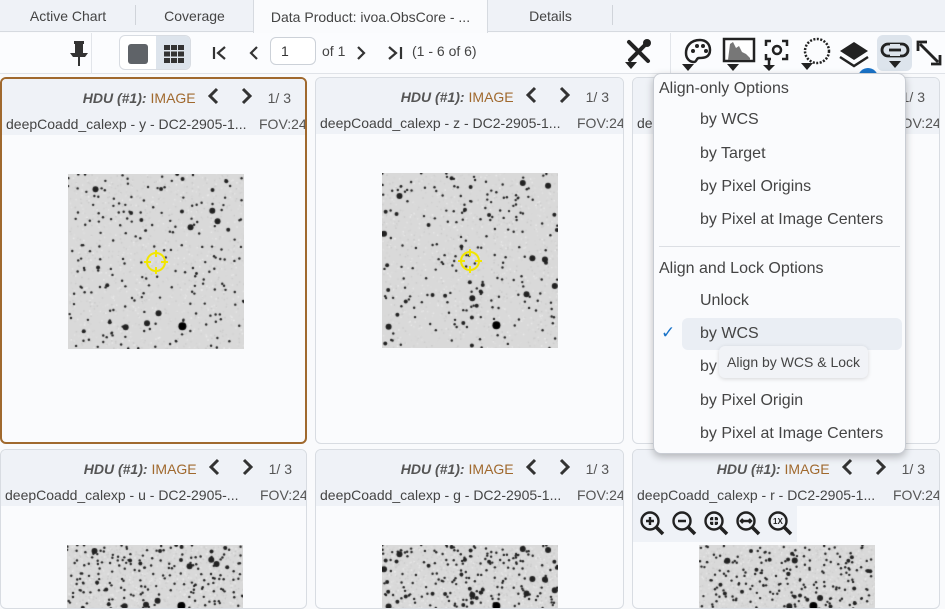  What do you see at coordinates (741, 268) in the screenshot?
I see `align-lock-header: Align and Lock Options` at bounding box center [741, 268].